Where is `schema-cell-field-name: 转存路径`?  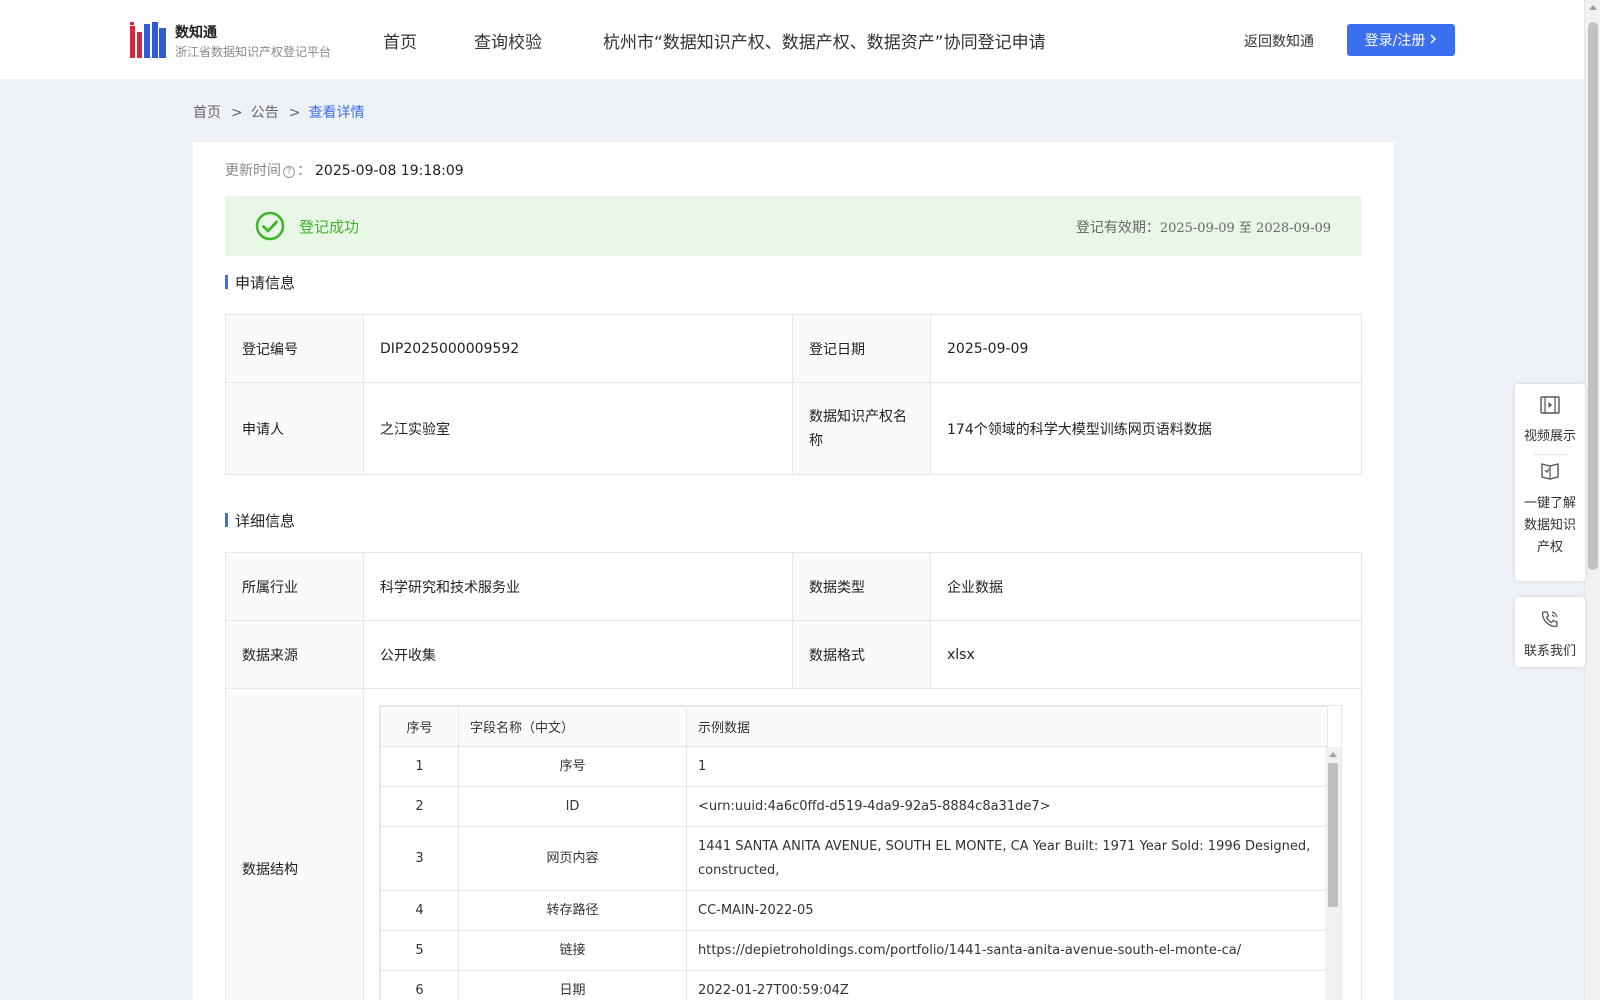 schema-cell-field-name: 转存路径 is located at coordinates (572, 910).